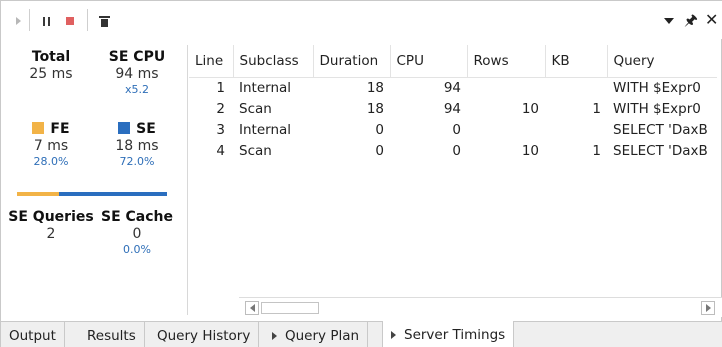 The width and height of the screenshot is (722, 347). Describe the element at coordinates (137, 249) in the screenshot. I see `se-cache-percent: 0.0%` at that location.